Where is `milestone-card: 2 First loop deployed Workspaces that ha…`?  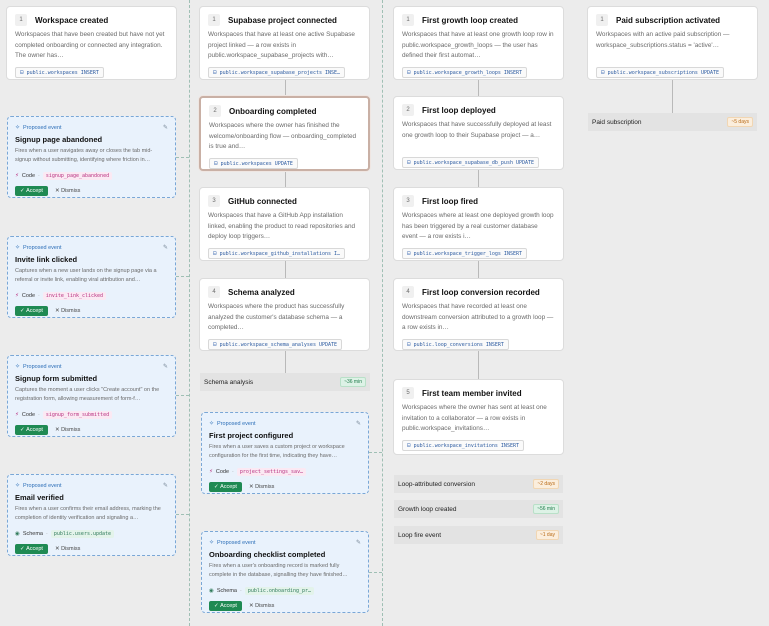 milestone-card: 2 First loop deployed Workspaces that ha… is located at coordinates (478, 133).